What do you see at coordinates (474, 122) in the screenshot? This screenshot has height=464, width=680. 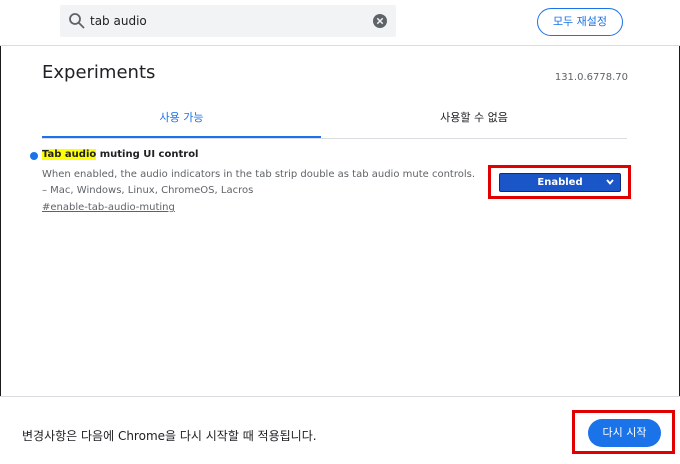 I see `tab-unavailable: 사용할 수 없음` at bounding box center [474, 122].